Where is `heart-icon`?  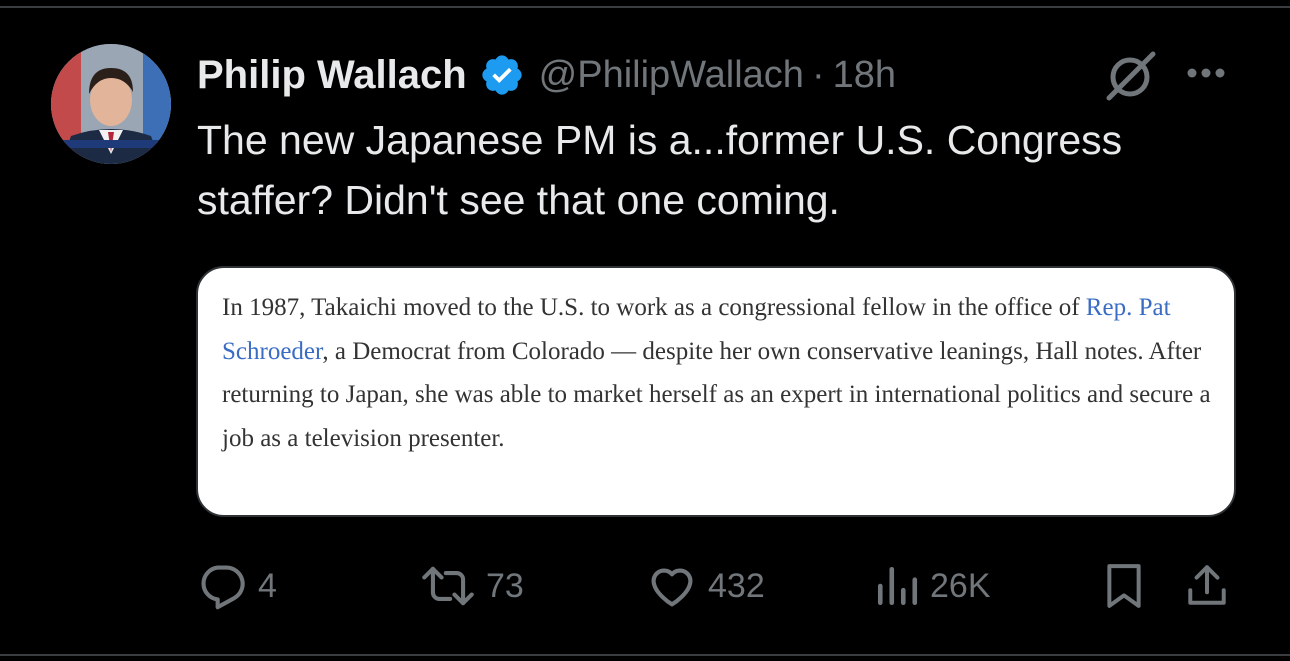
heart-icon is located at coordinates (672, 587).